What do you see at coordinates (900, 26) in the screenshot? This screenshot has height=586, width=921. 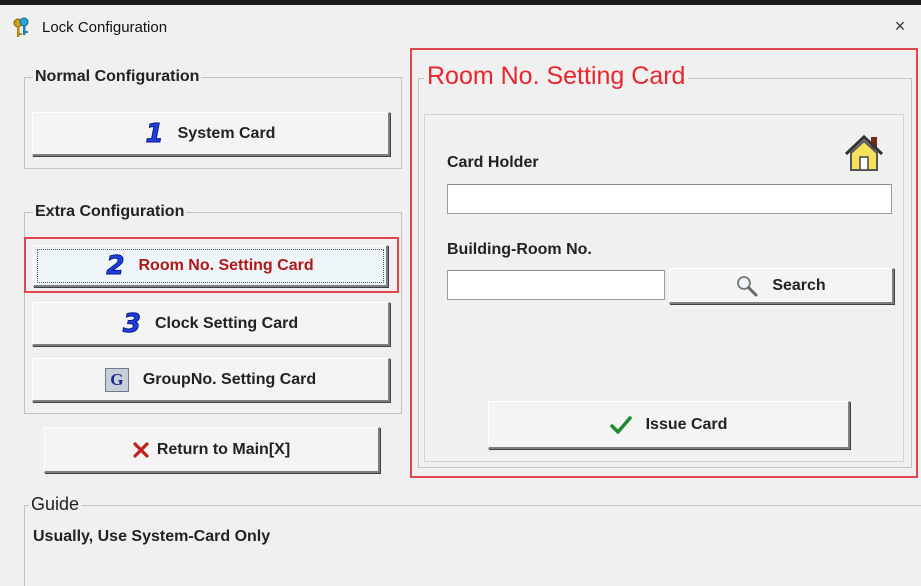 I see `close-icon: ×` at bounding box center [900, 26].